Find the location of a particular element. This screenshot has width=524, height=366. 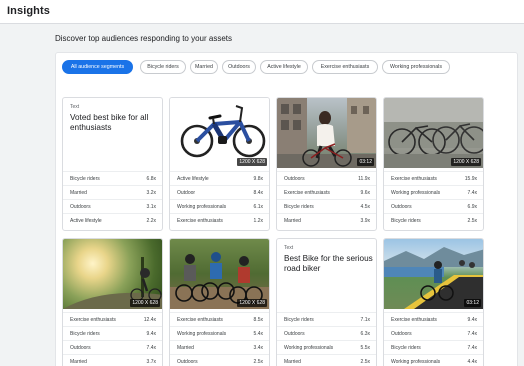

metric-row: Exercise enthusiasts 15.9x is located at coordinates (433, 178).